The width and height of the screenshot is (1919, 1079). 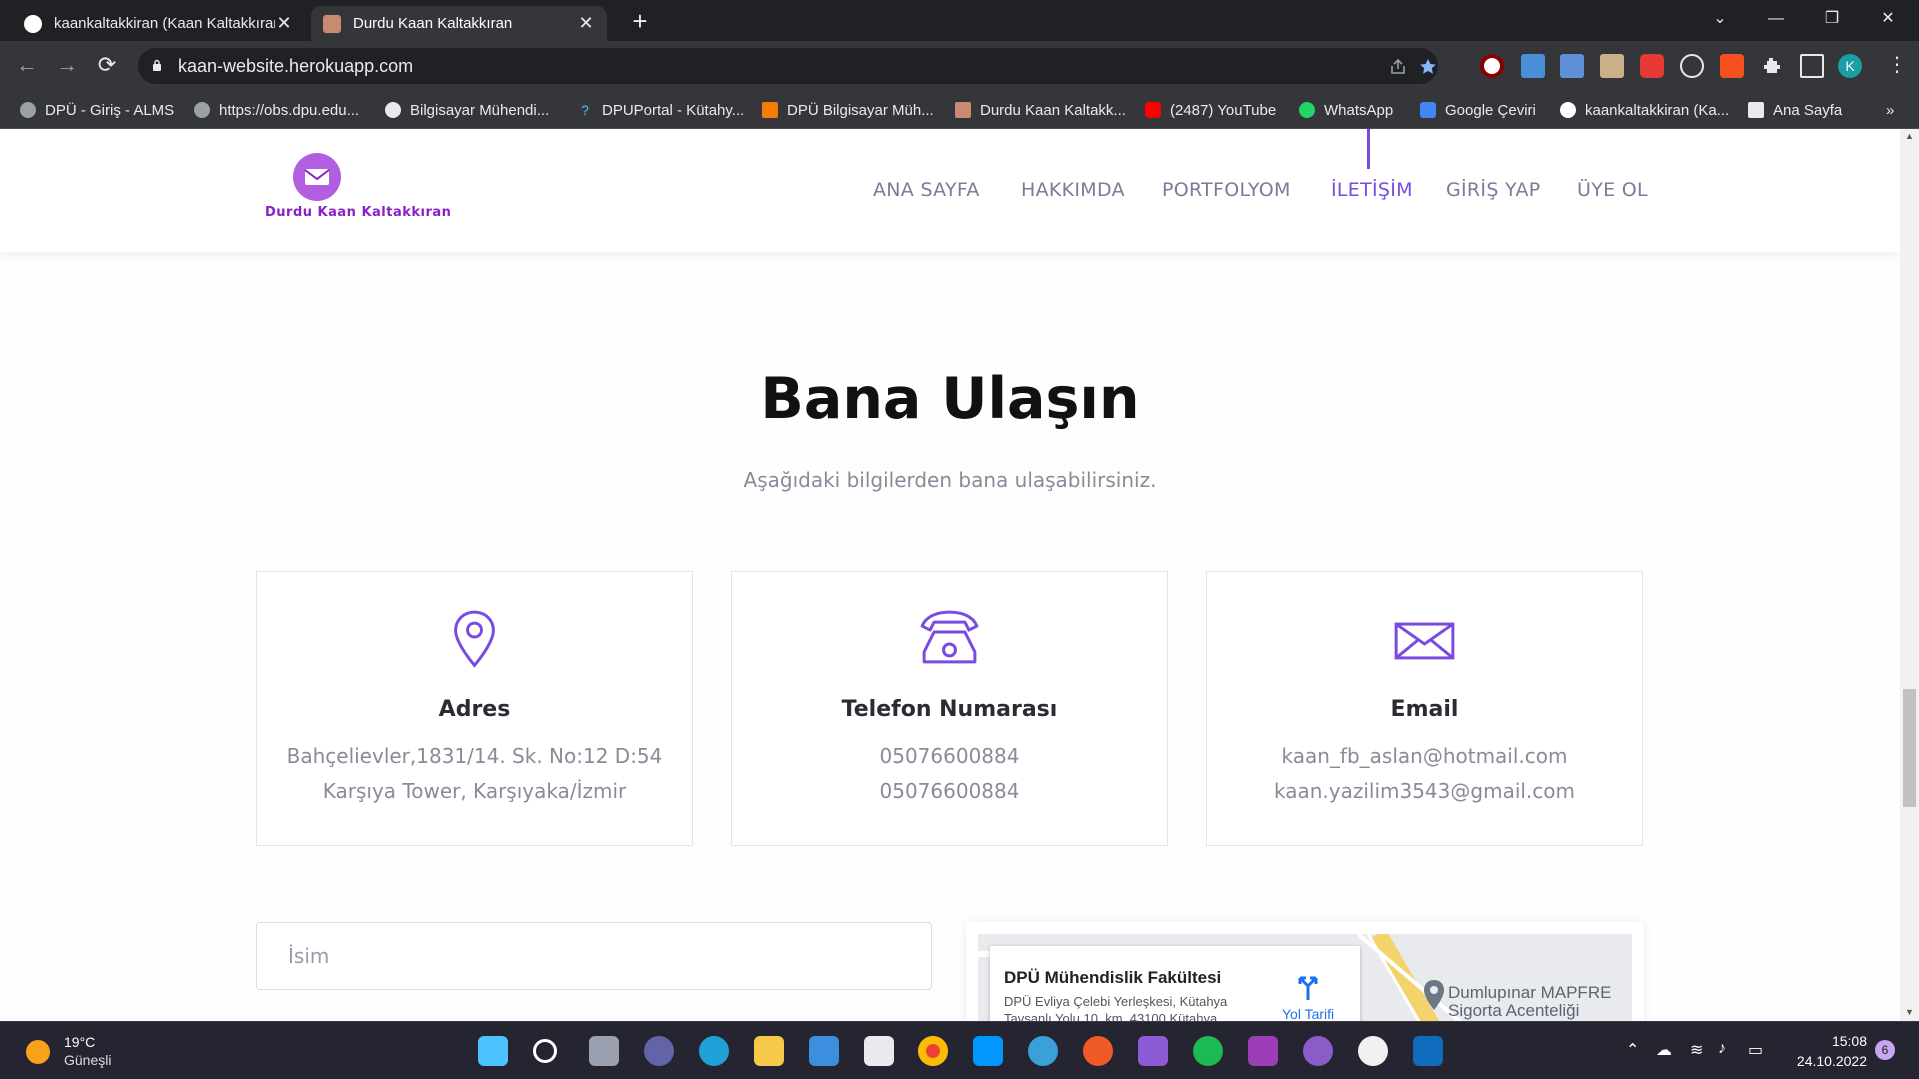 I want to click on file-explorer-icon, so click(x=769, y=1051).